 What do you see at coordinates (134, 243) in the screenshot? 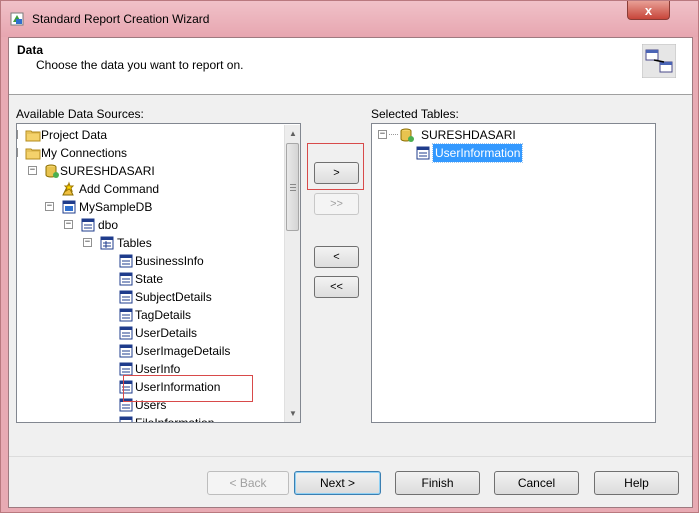
I see `tree-node-label: Tables` at bounding box center [134, 243].